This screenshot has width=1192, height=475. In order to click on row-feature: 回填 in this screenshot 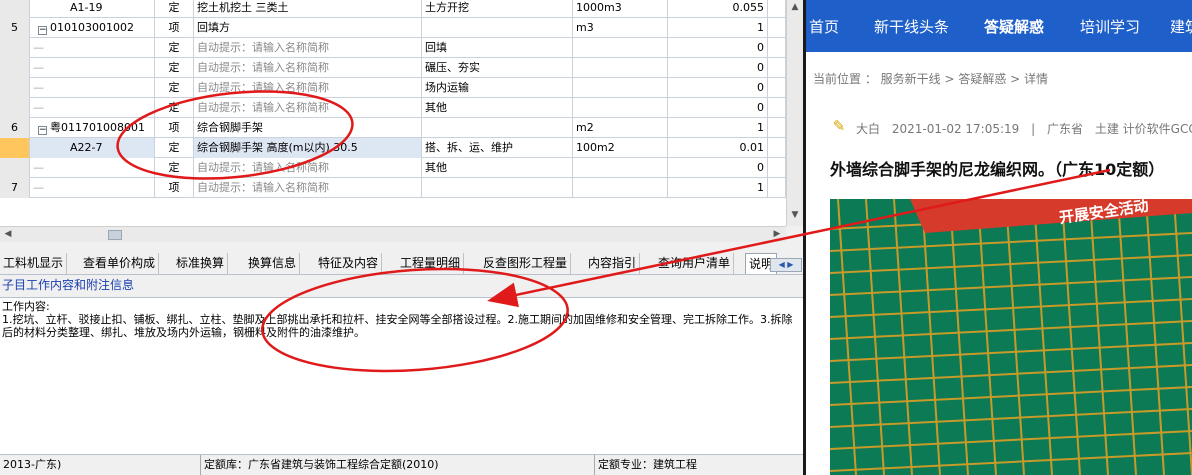, I will do `click(497, 48)`.